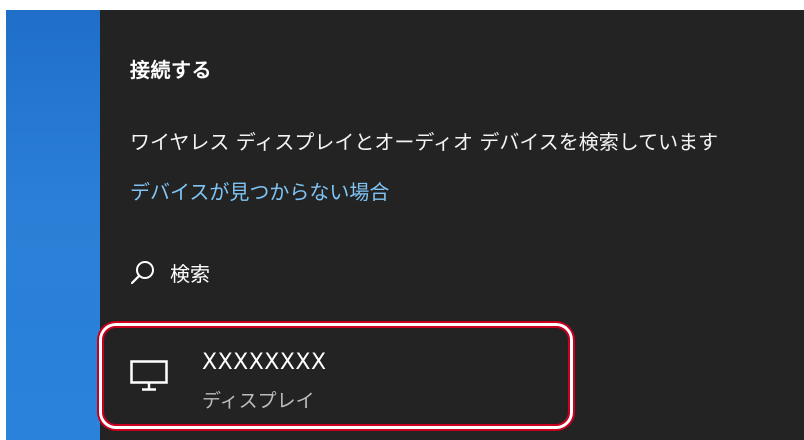 The height and width of the screenshot is (440, 804). What do you see at coordinates (424, 142) in the screenshot?
I see `searching-status-text: ワイヤレス ディスプレイとオーディオ デバイスを検索しています` at bounding box center [424, 142].